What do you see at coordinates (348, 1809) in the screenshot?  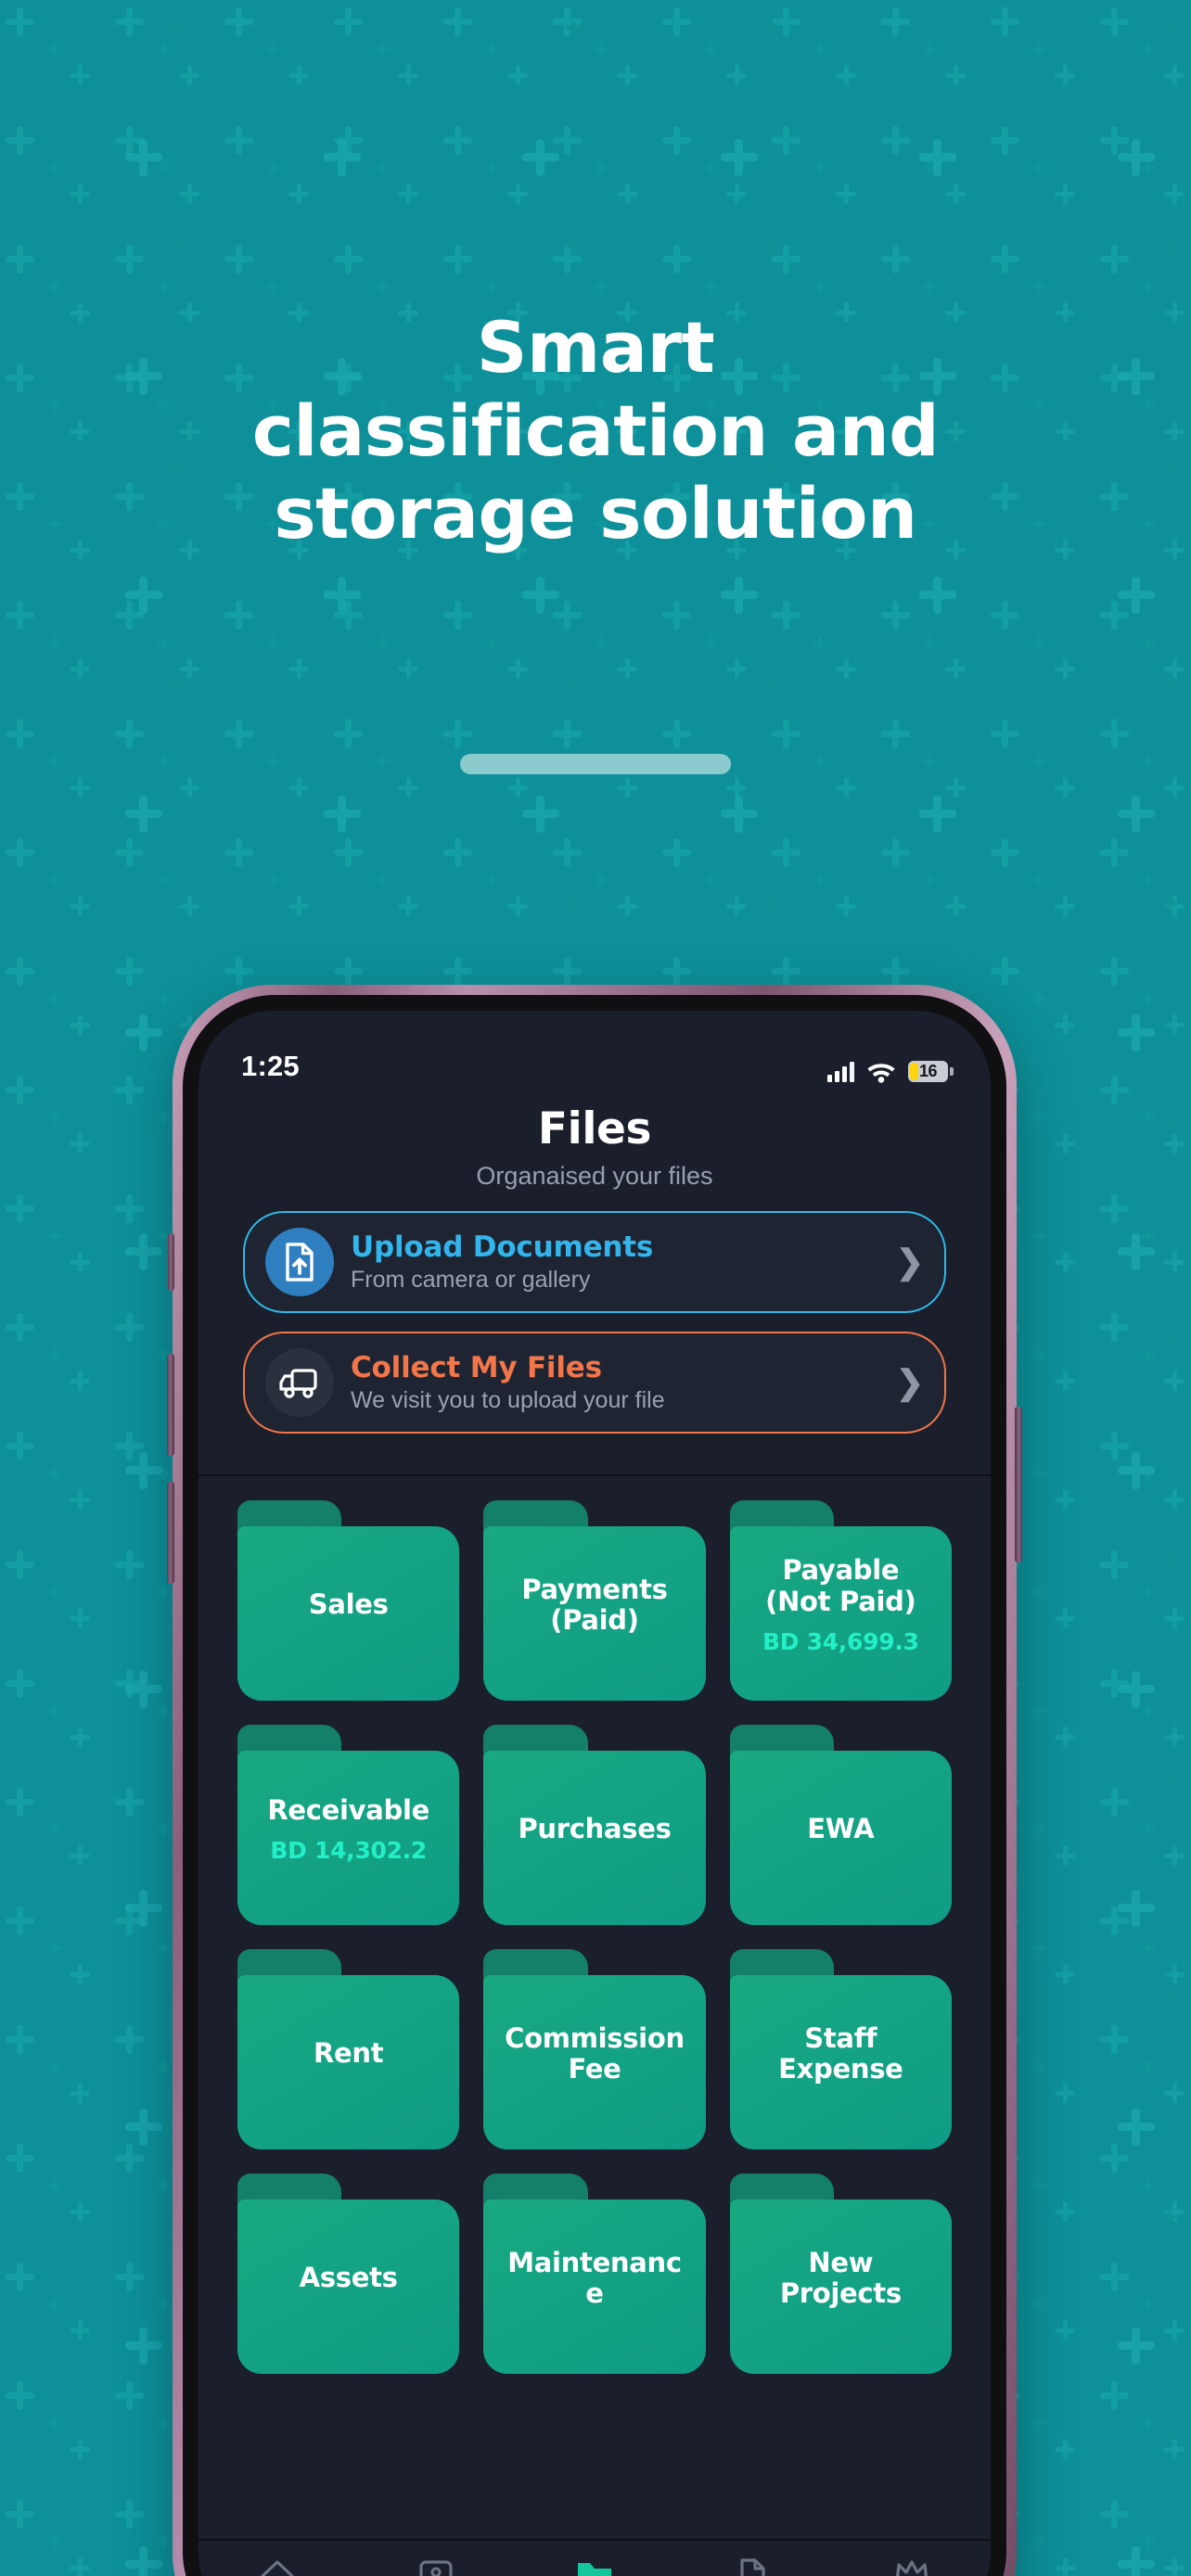 I see `folder-name: Receivable` at bounding box center [348, 1809].